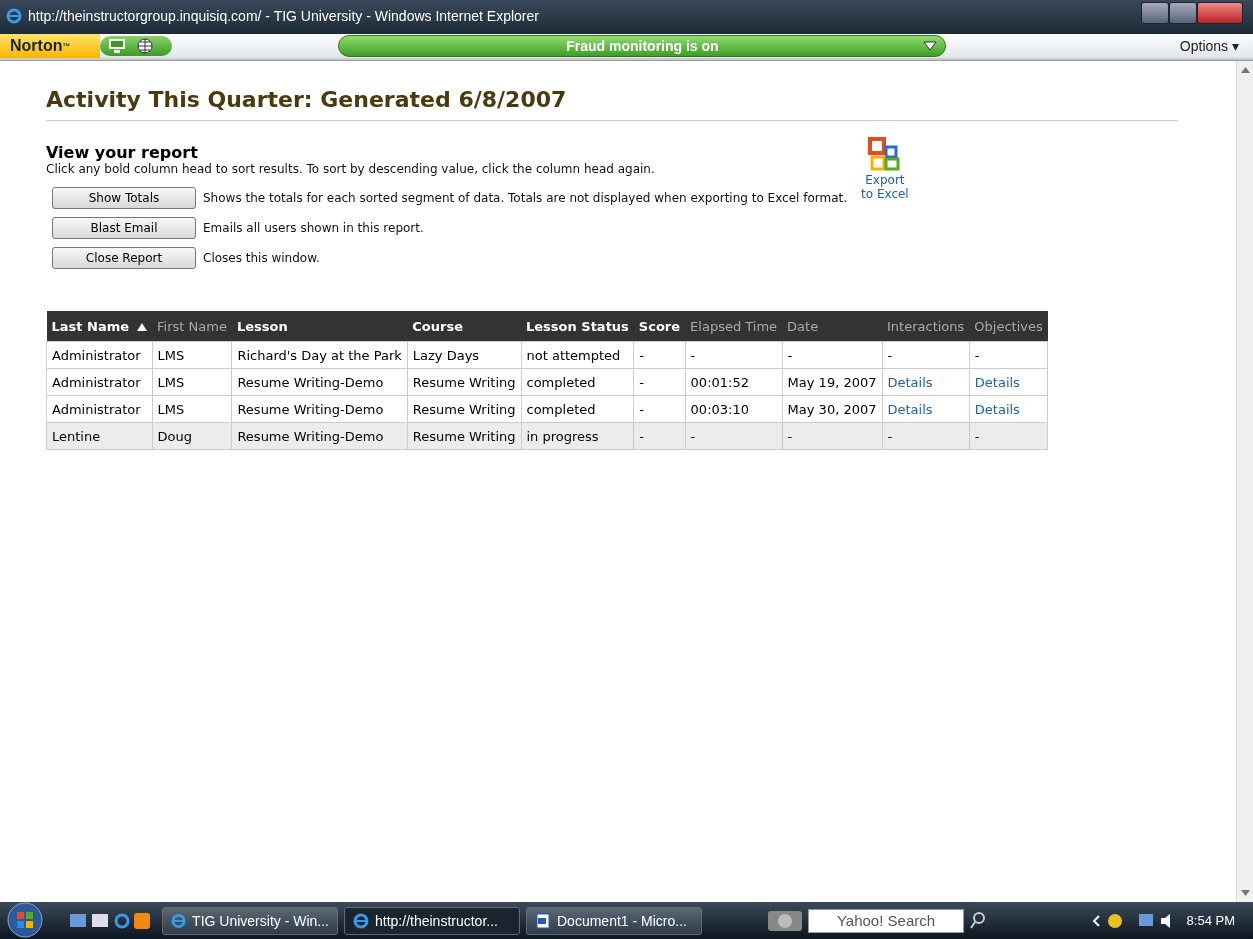 This screenshot has width=1253, height=939. What do you see at coordinates (464, 355) in the screenshot?
I see `table-cell: Lazy Days` at bounding box center [464, 355].